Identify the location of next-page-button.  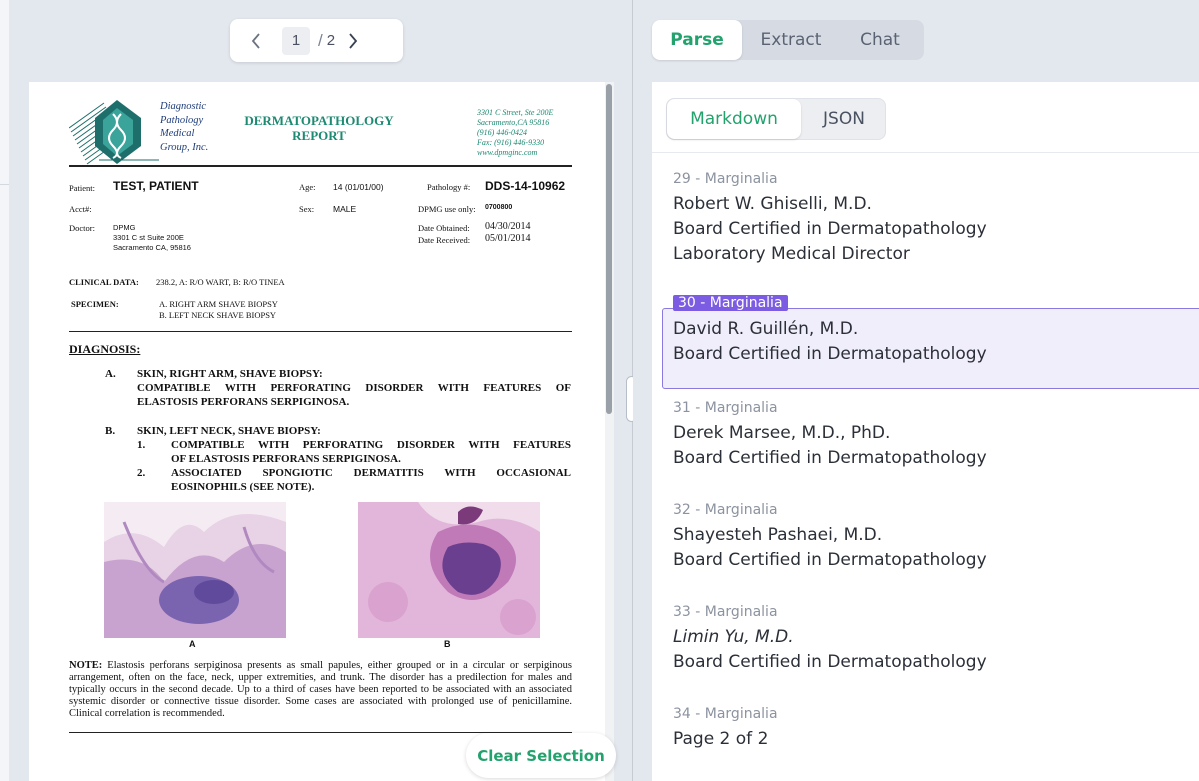
(353, 40).